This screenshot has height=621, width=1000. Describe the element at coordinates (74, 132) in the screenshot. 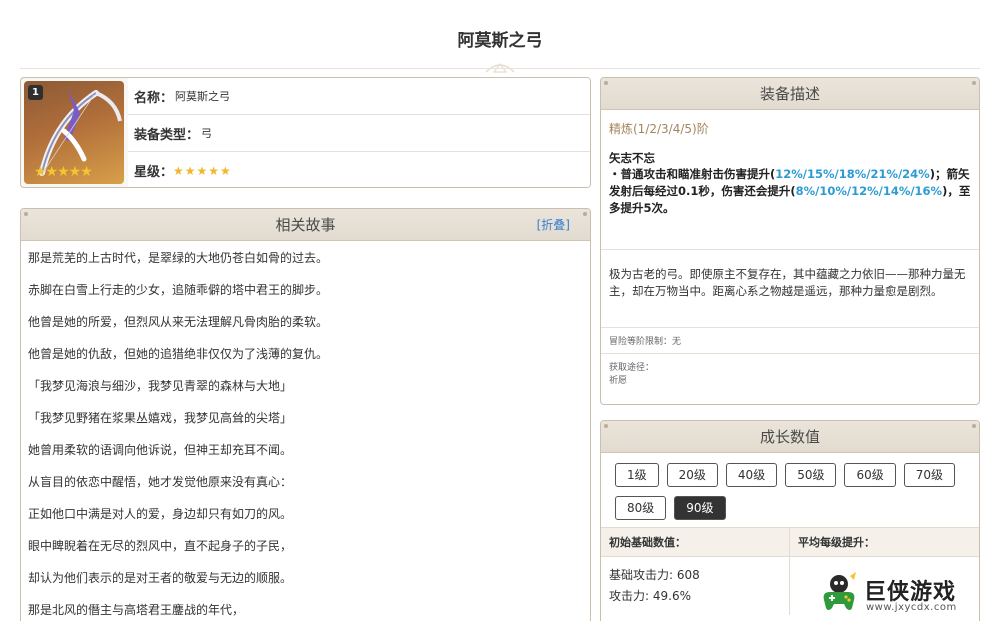

I see `weapon-image: 1 ★★★★★` at that location.